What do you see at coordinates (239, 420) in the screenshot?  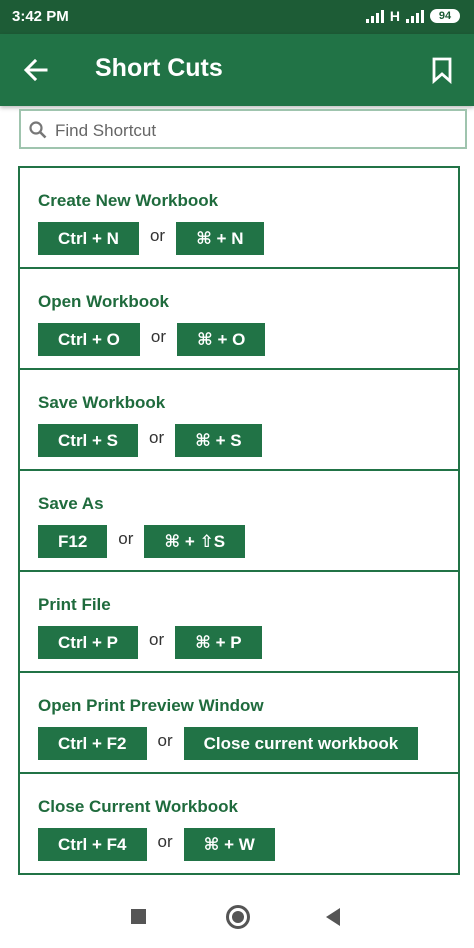 I see `shortcut-item: Save Workbook Ctrl + S or ⌘ + S` at bounding box center [239, 420].